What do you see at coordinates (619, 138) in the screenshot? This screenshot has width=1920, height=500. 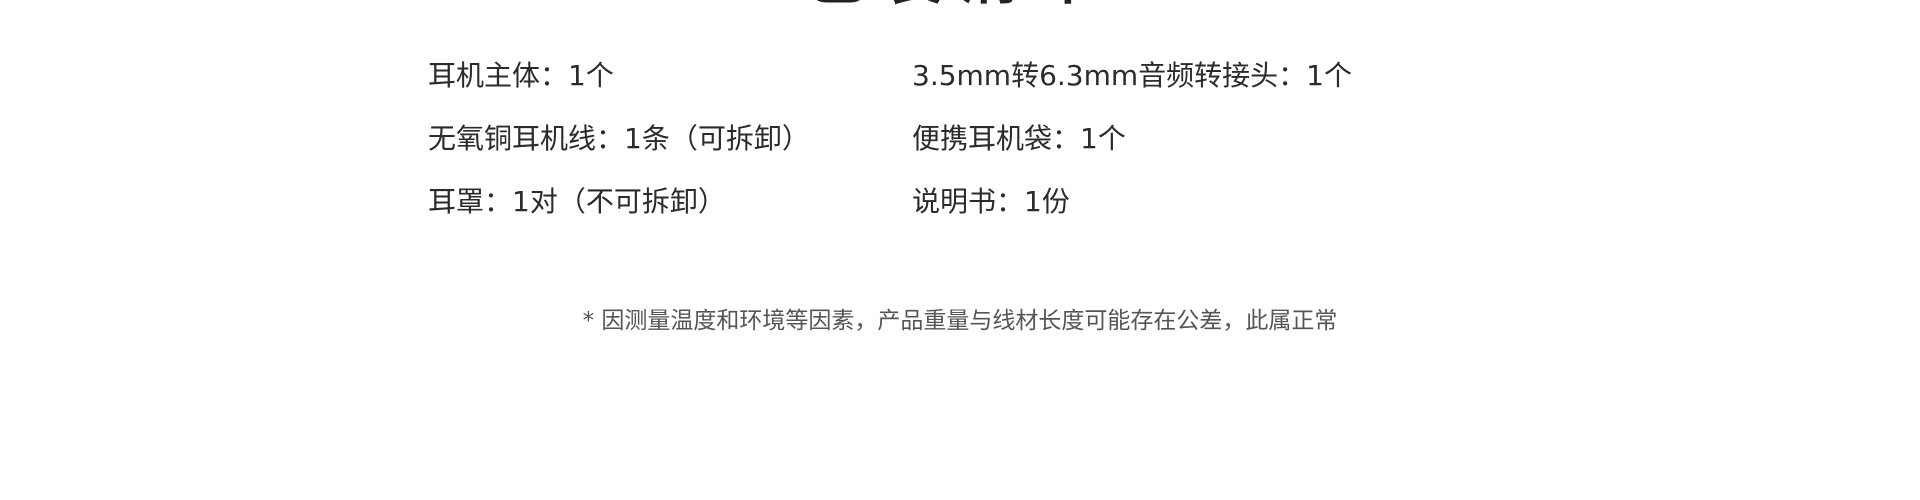 I see `list-item: 无氧铜耳机线：1条（可拆卸）` at bounding box center [619, 138].